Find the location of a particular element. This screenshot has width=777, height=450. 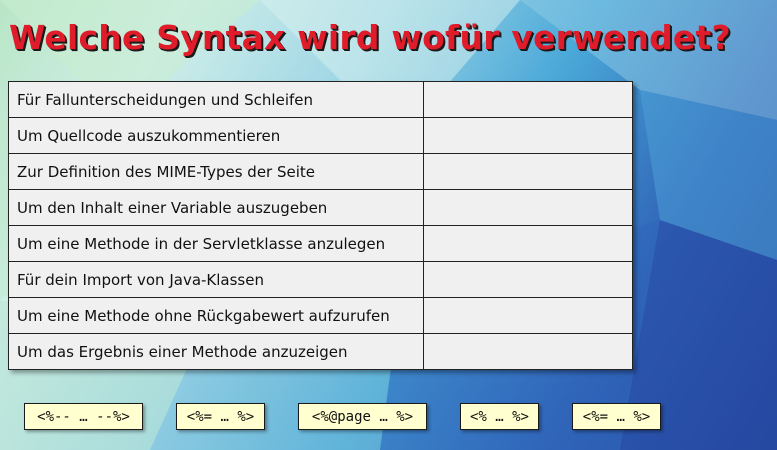

task-label: Zur Definition des MIME-Types der Seite is located at coordinates (216, 171).